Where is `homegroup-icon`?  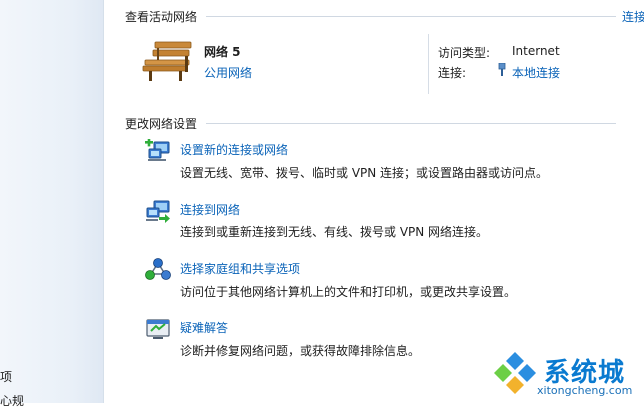 homegroup-icon is located at coordinates (158, 269).